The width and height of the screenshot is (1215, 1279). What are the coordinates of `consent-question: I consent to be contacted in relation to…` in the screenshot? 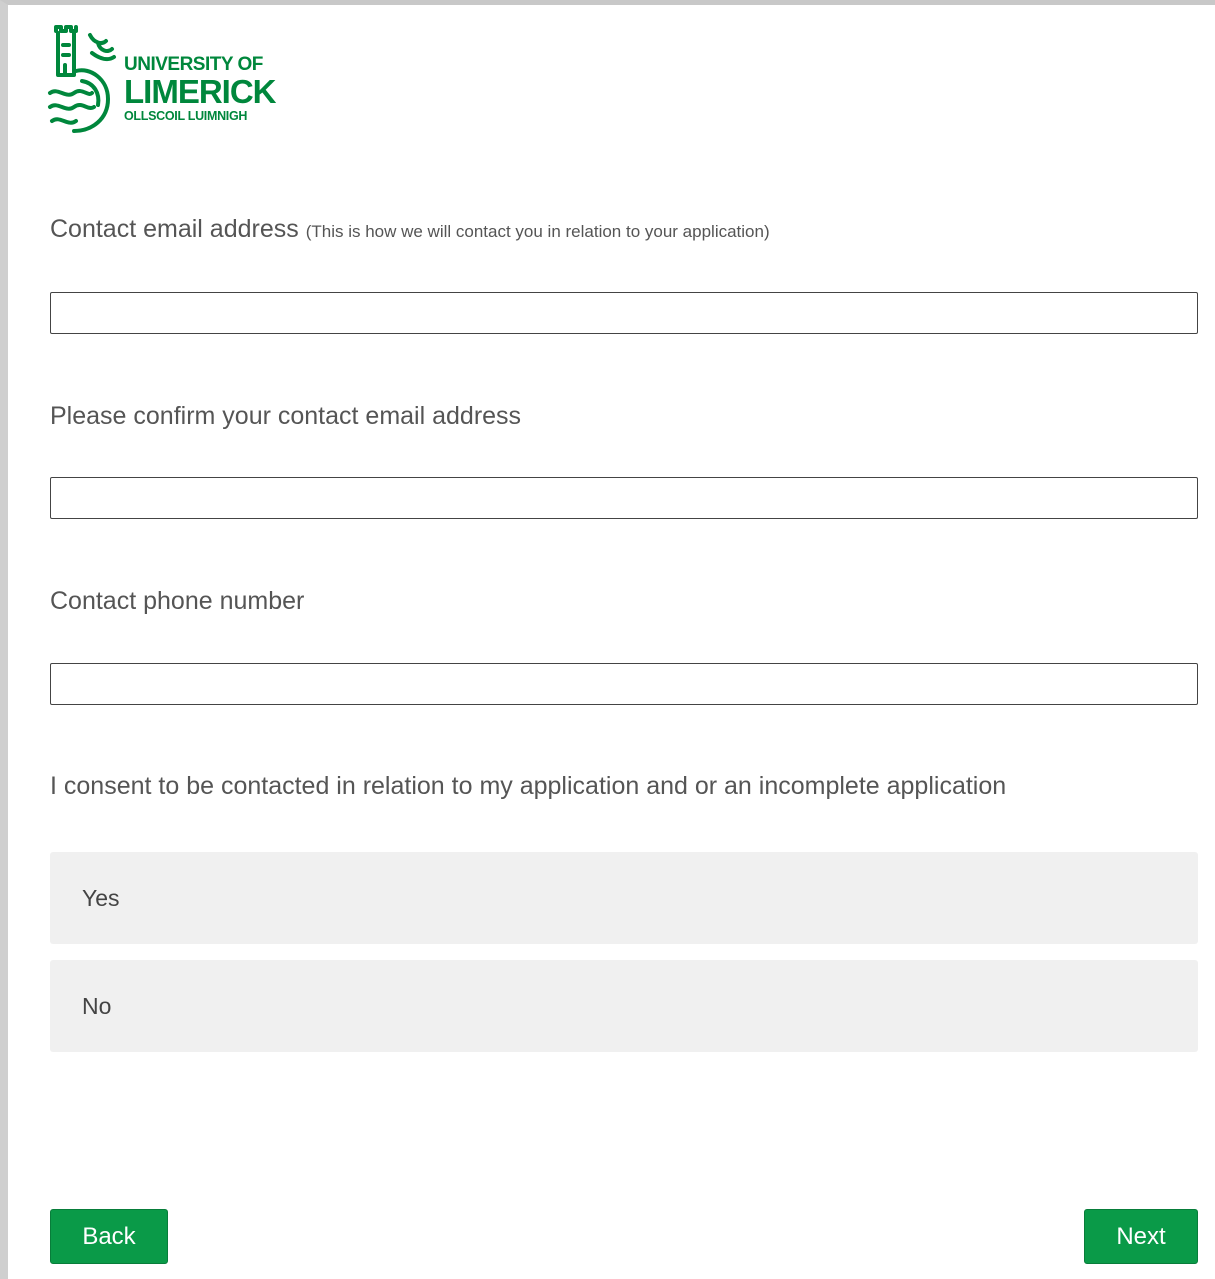 It's located at (528, 786).